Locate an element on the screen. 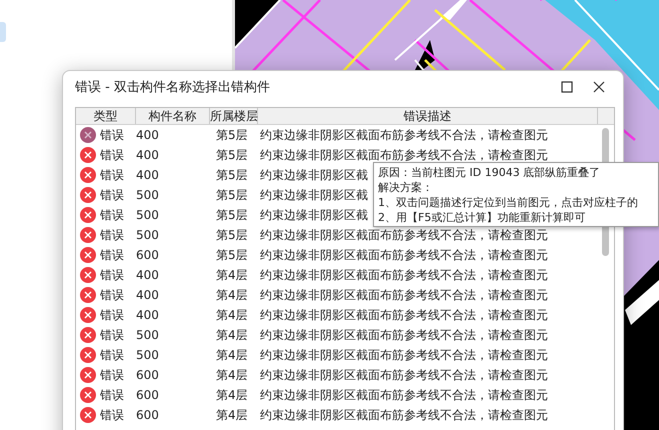 Image resolution: width=659 pixels, height=430 pixels. dialog-title: 错误 - 双击构件名称选择出错构件 is located at coordinates (173, 87).